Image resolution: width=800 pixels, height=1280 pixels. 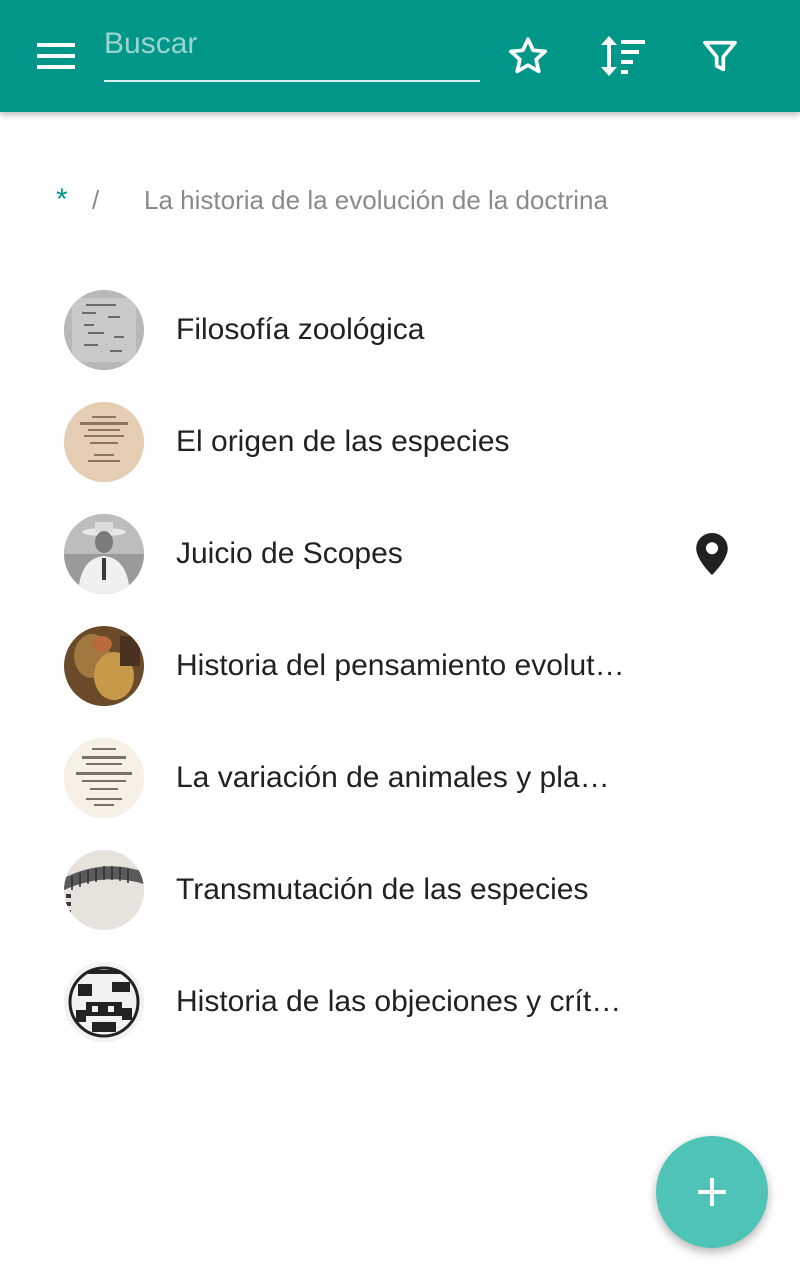 I want to click on app-bar, so click(x=400, y=56).